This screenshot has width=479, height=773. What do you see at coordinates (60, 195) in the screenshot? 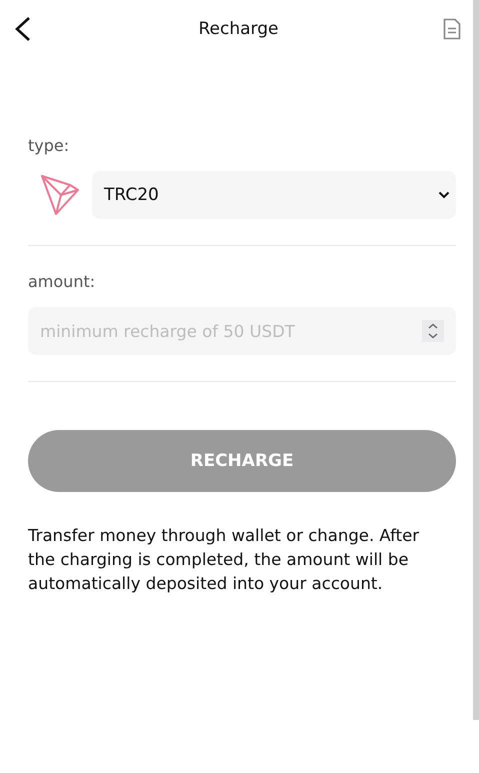
I see `triangle-logo-icon` at bounding box center [60, 195].